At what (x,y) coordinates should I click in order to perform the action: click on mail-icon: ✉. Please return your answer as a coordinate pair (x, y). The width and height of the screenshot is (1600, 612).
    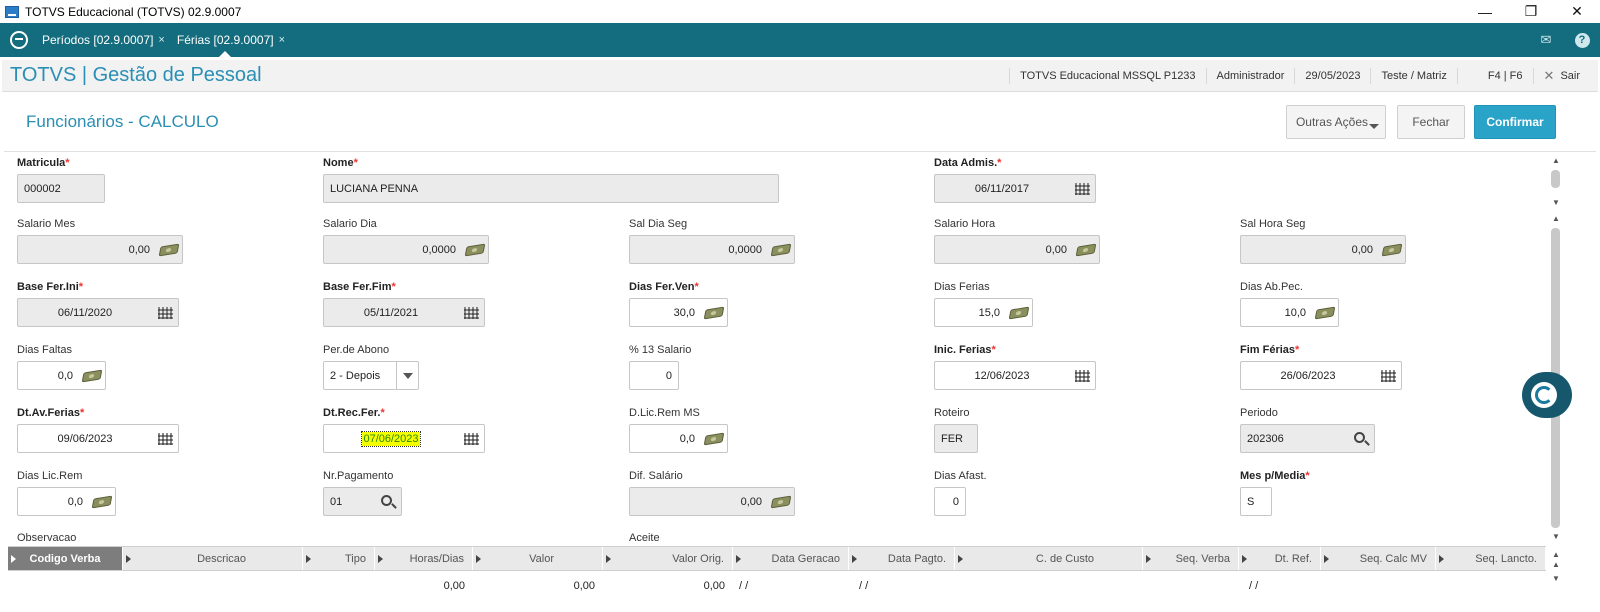
    Looking at the image, I should click on (1546, 40).